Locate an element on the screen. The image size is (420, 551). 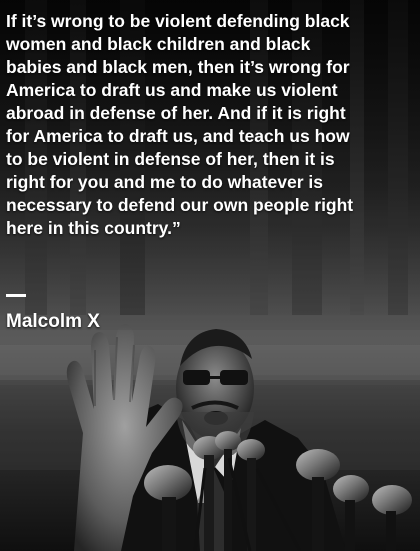
quote-line: necessary to defend our own people right is located at coordinates (180, 205).